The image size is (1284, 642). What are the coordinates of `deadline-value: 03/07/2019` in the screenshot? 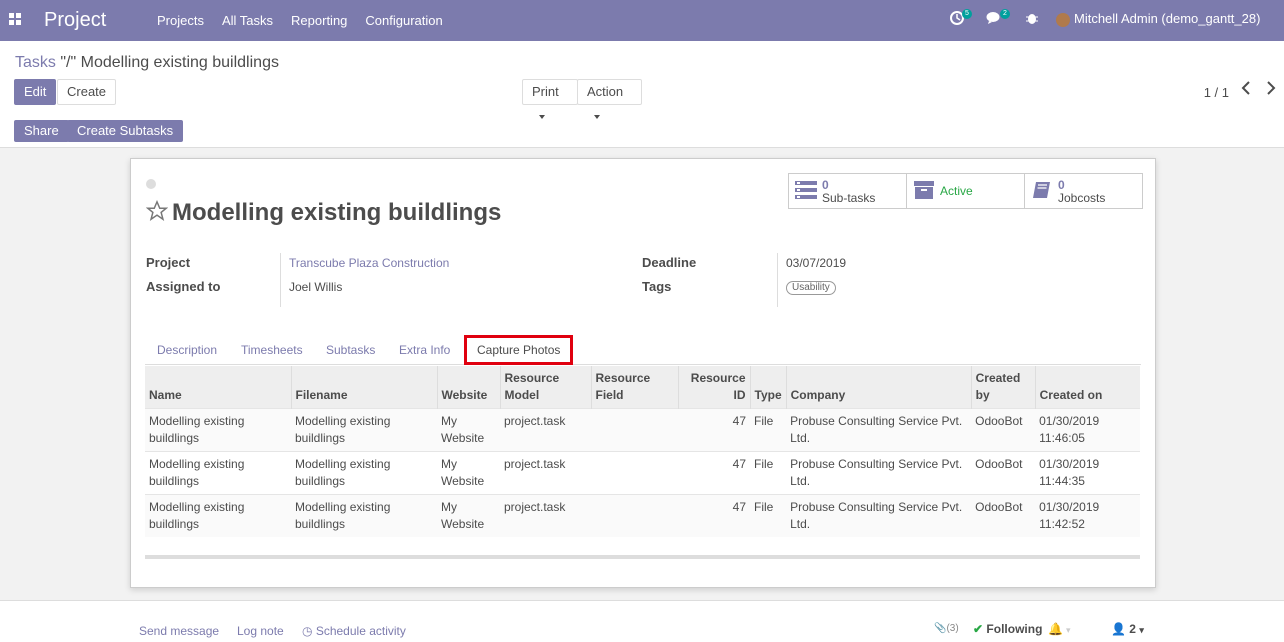 It's located at (816, 263).